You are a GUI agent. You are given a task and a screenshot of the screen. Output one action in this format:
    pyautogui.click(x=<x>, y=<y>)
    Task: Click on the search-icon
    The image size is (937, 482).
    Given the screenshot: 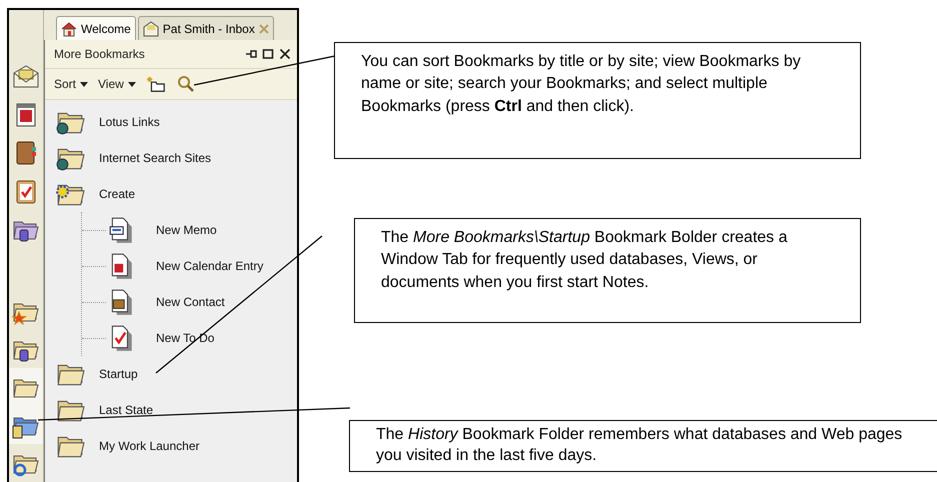 What is the action you would take?
    pyautogui.click(x=186, y=84)
    